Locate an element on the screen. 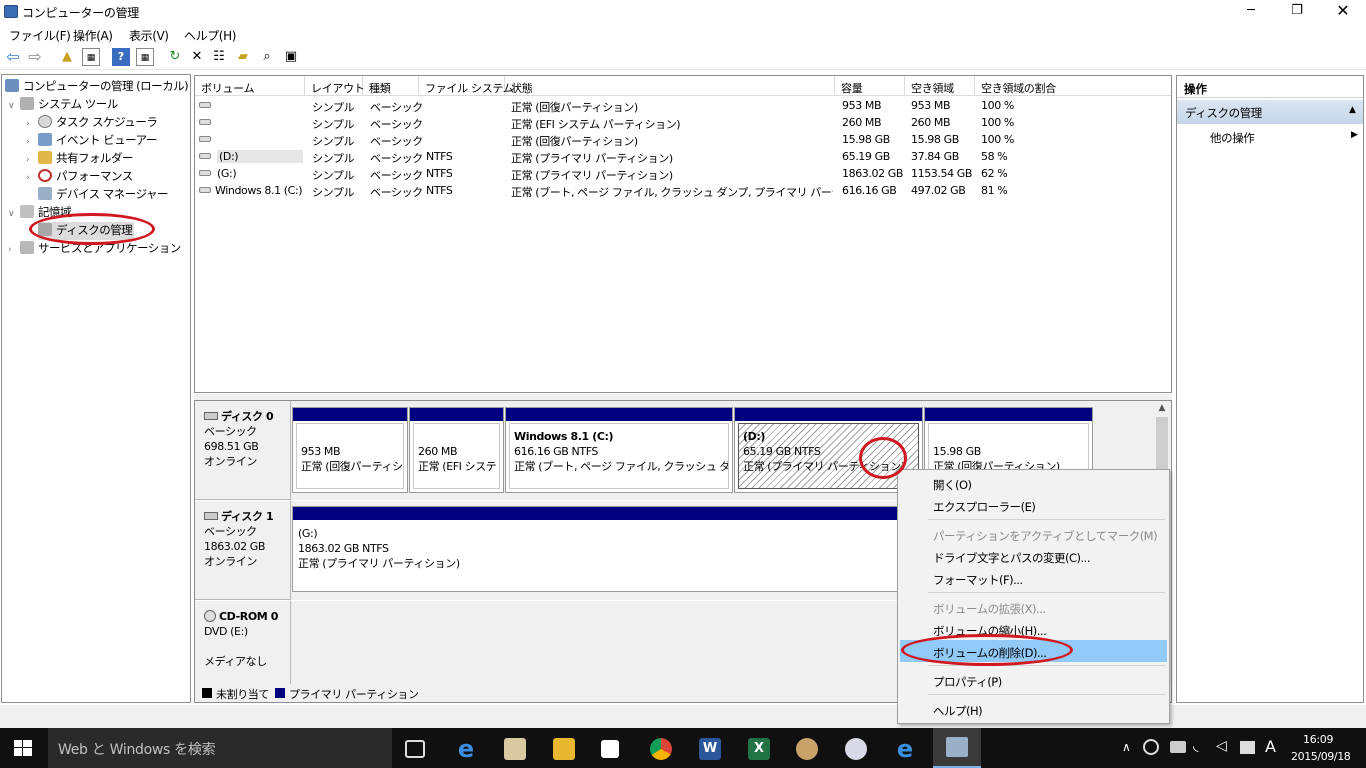  device-manager-icon is located at coordinates (45, 193).